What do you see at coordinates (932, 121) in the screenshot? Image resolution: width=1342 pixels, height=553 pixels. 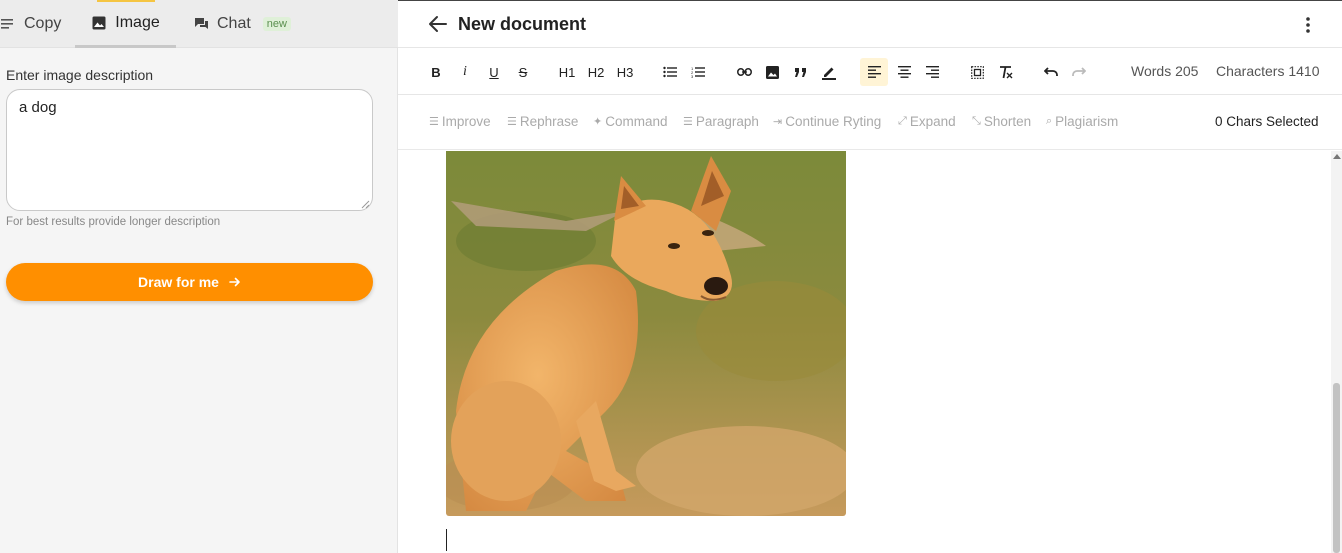 I see `expand-label: Expand` at bounding box center [932, 121].